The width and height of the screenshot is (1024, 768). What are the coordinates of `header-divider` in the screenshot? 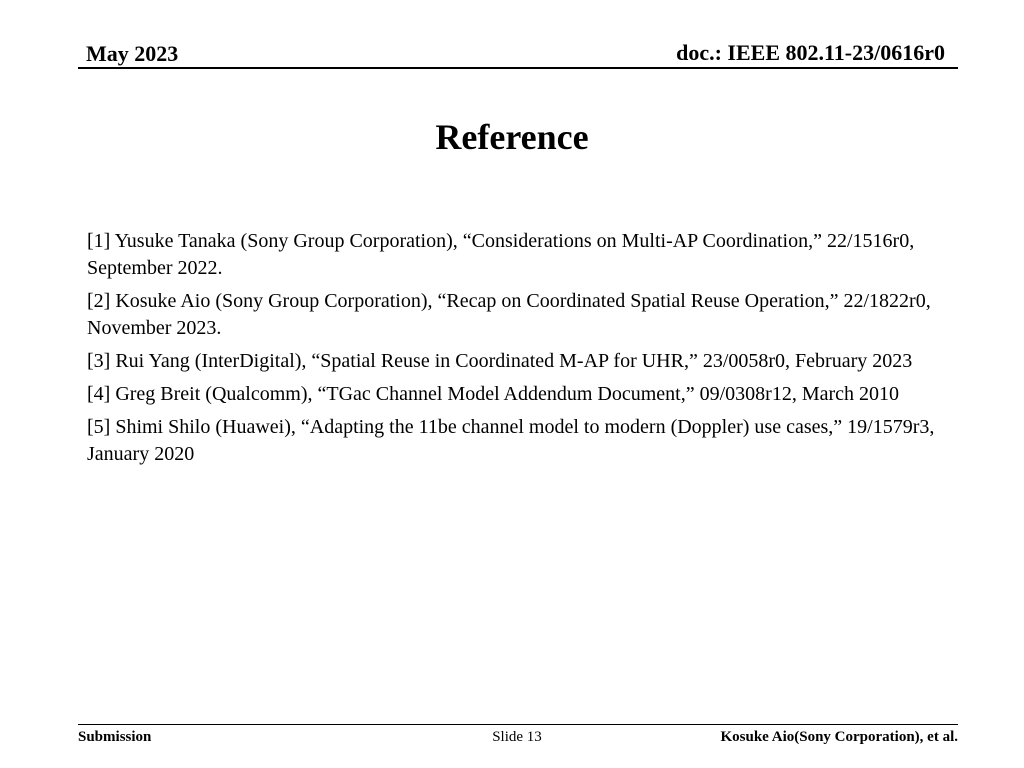 It's located at (518, 68).